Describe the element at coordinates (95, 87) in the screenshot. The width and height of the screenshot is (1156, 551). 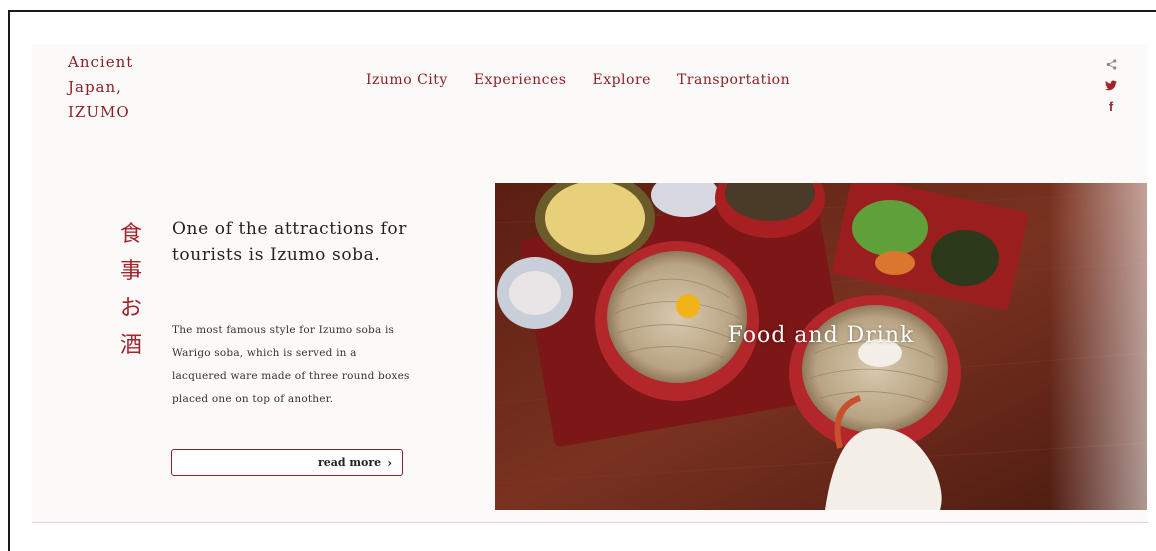
I see `brand-line-2: Japan,` at that location.